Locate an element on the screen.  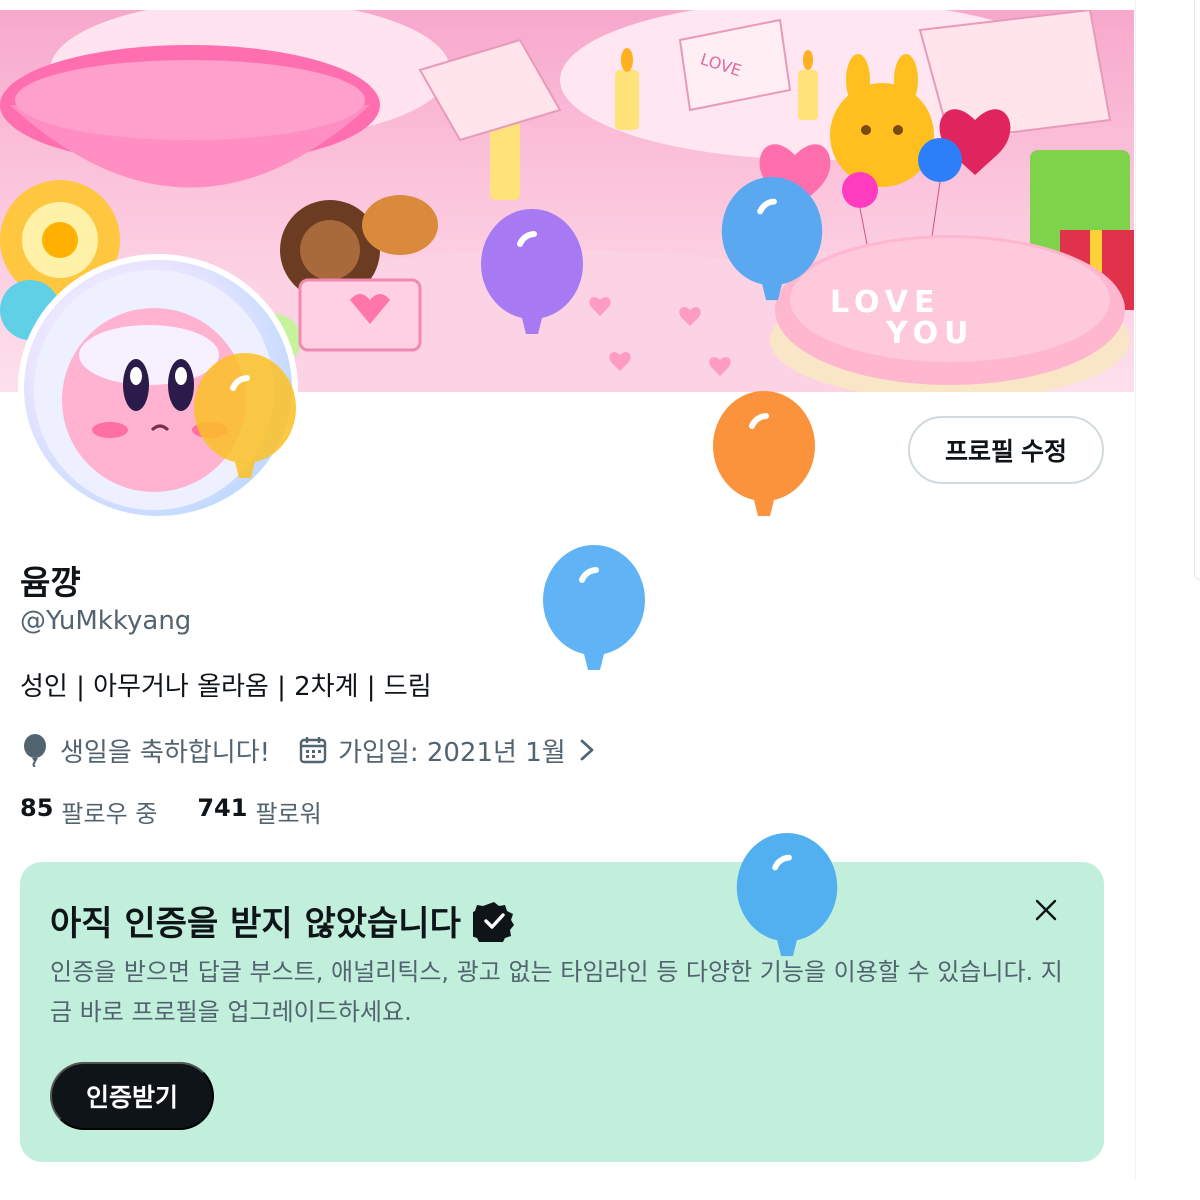
joined-text: 가입일: 2021년 1월 is located at coordinates (452, 752).